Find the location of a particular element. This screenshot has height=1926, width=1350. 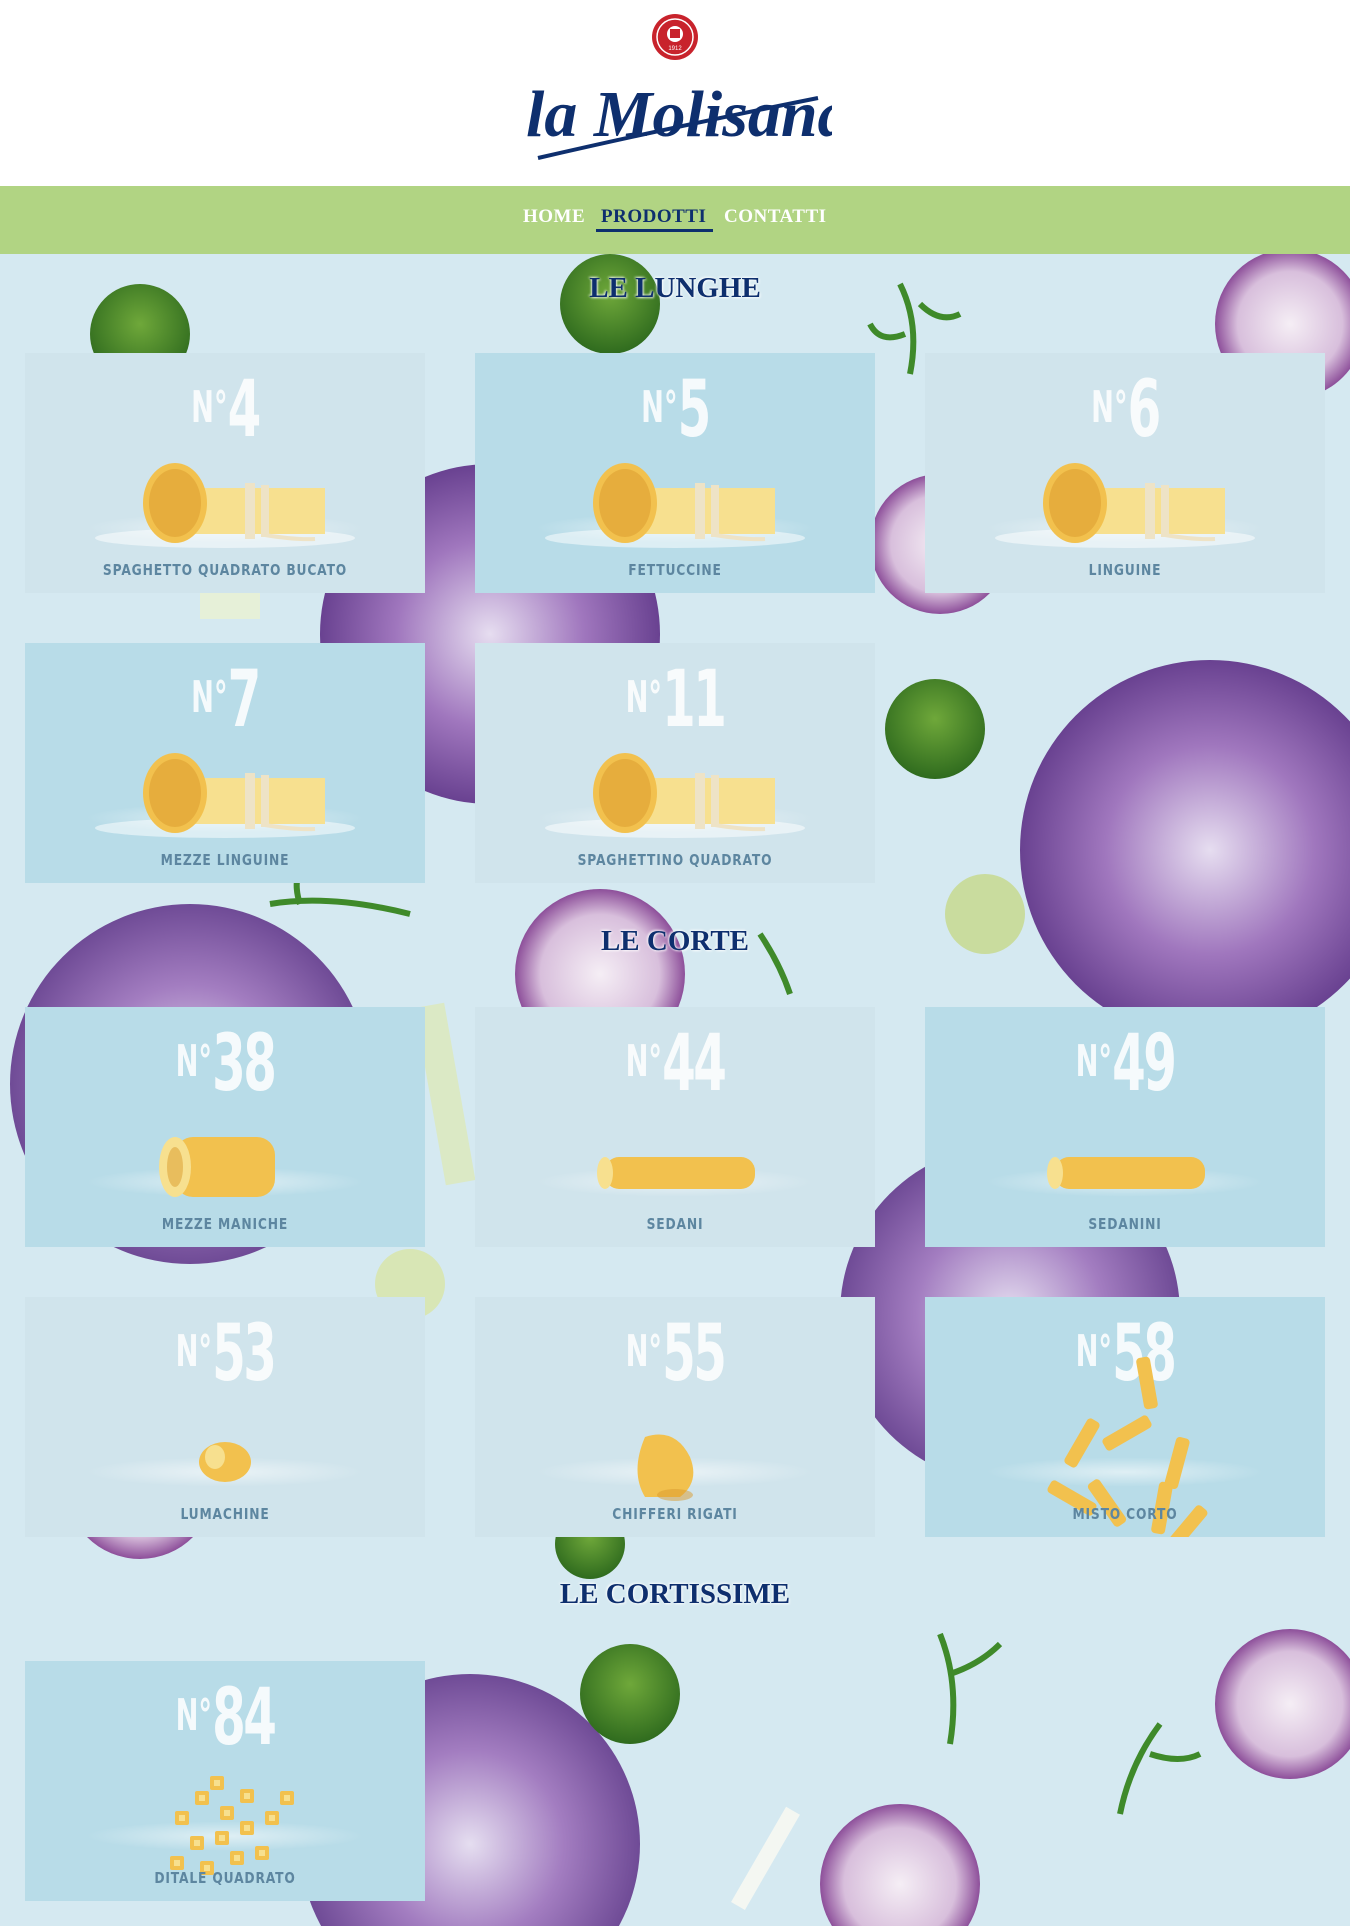

product-name: FETTUCCINE is located at coordinates (675, 570).